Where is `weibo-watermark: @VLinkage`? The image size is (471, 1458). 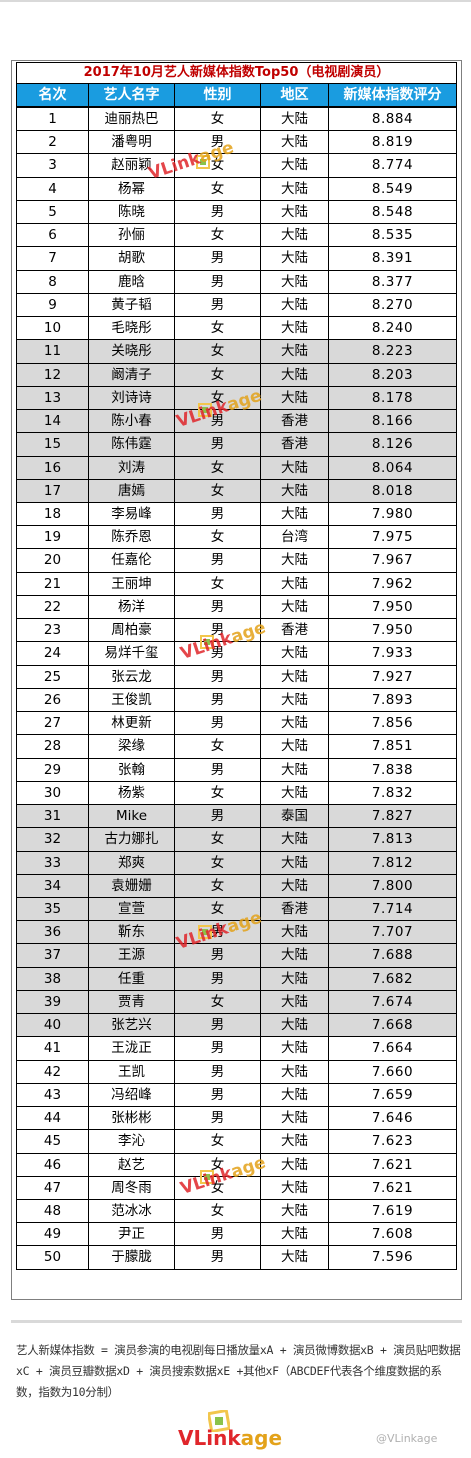
weibo-watermark: @VLinkage is located at coordinates (407, 1438).